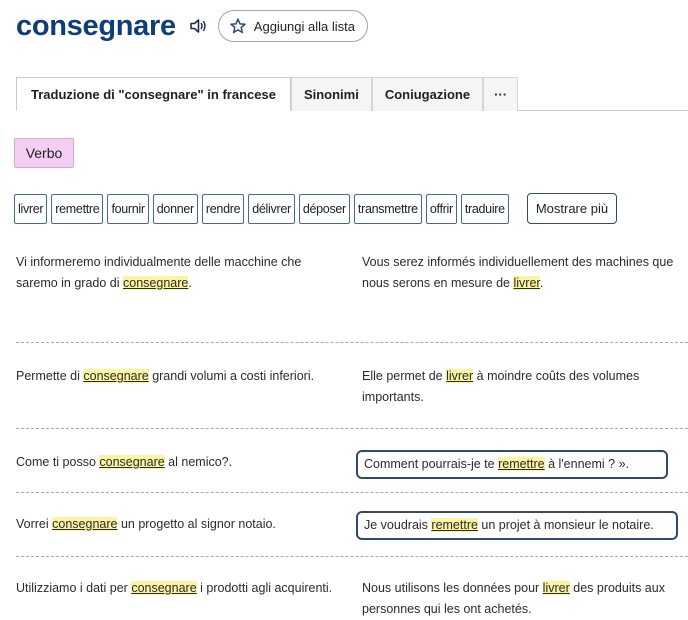 The height and width of the screenshot is (620, 688). What do you see at coordinates (196, 524) in the screenshot?
I see `example-text: un progetto al signor notaio.` at bounding box center [196, 524].